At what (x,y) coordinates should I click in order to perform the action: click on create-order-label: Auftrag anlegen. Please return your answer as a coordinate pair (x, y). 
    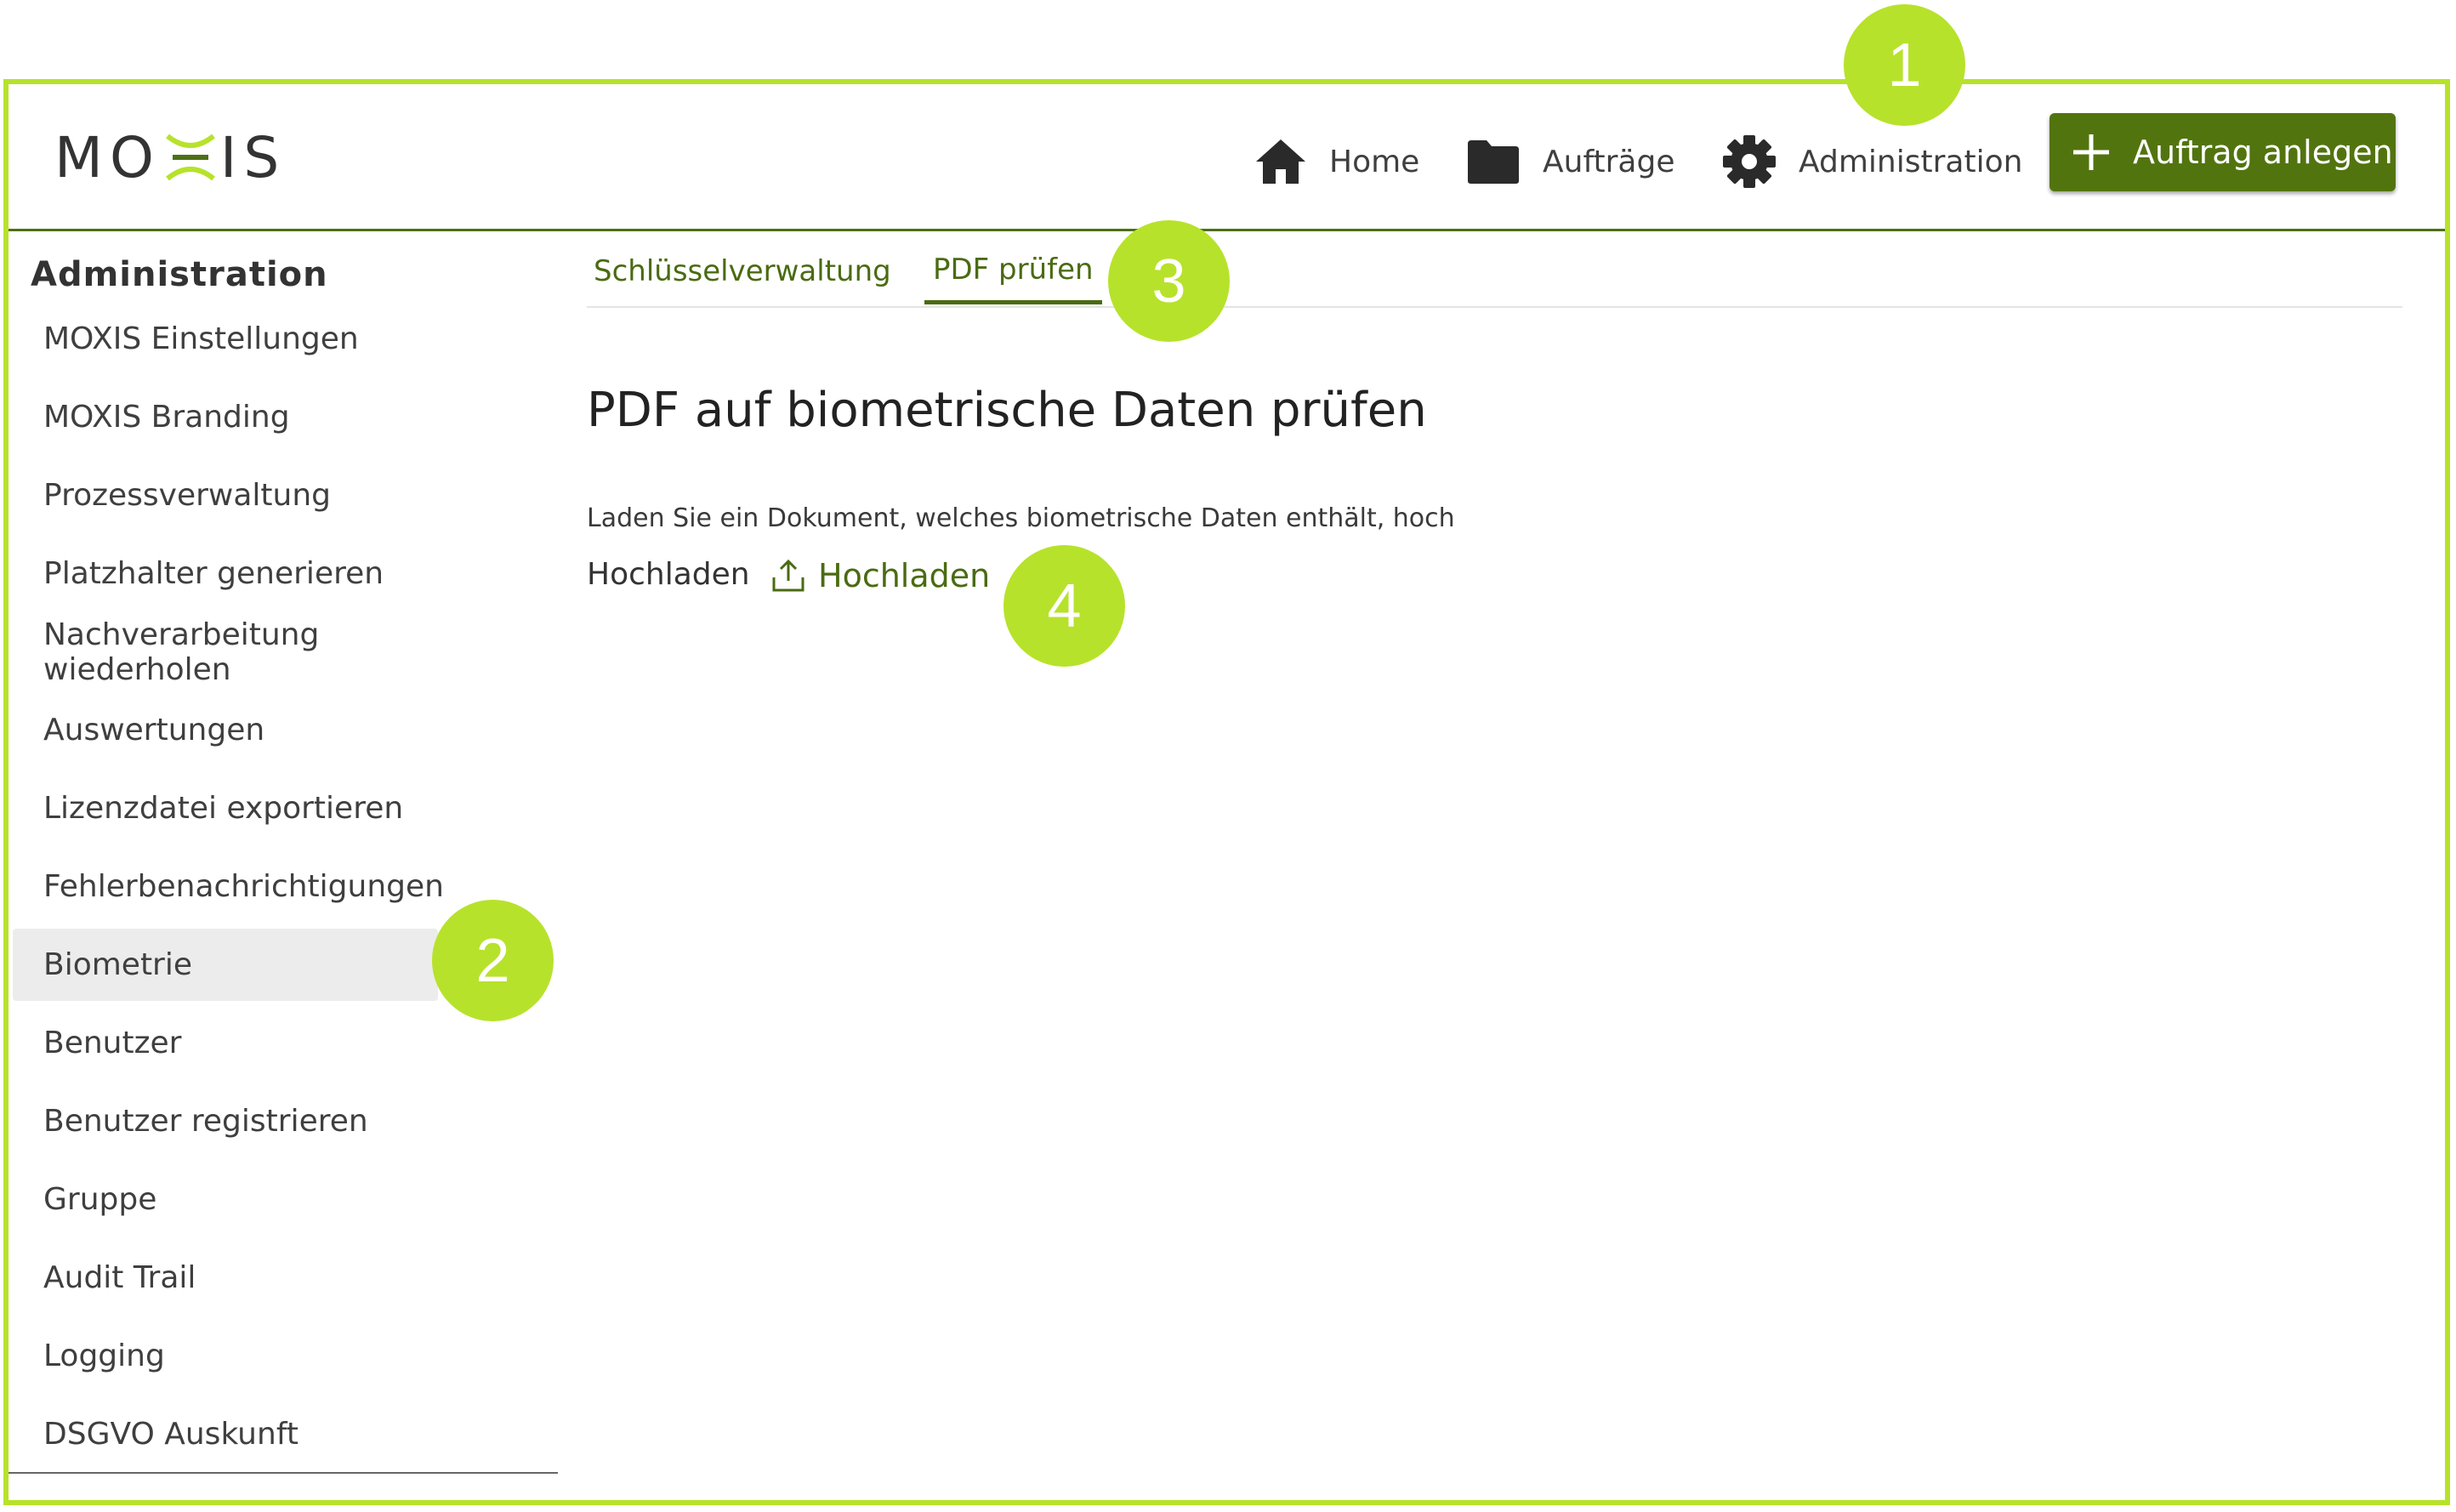
    Looking at the image, I should click on (2263, 152).